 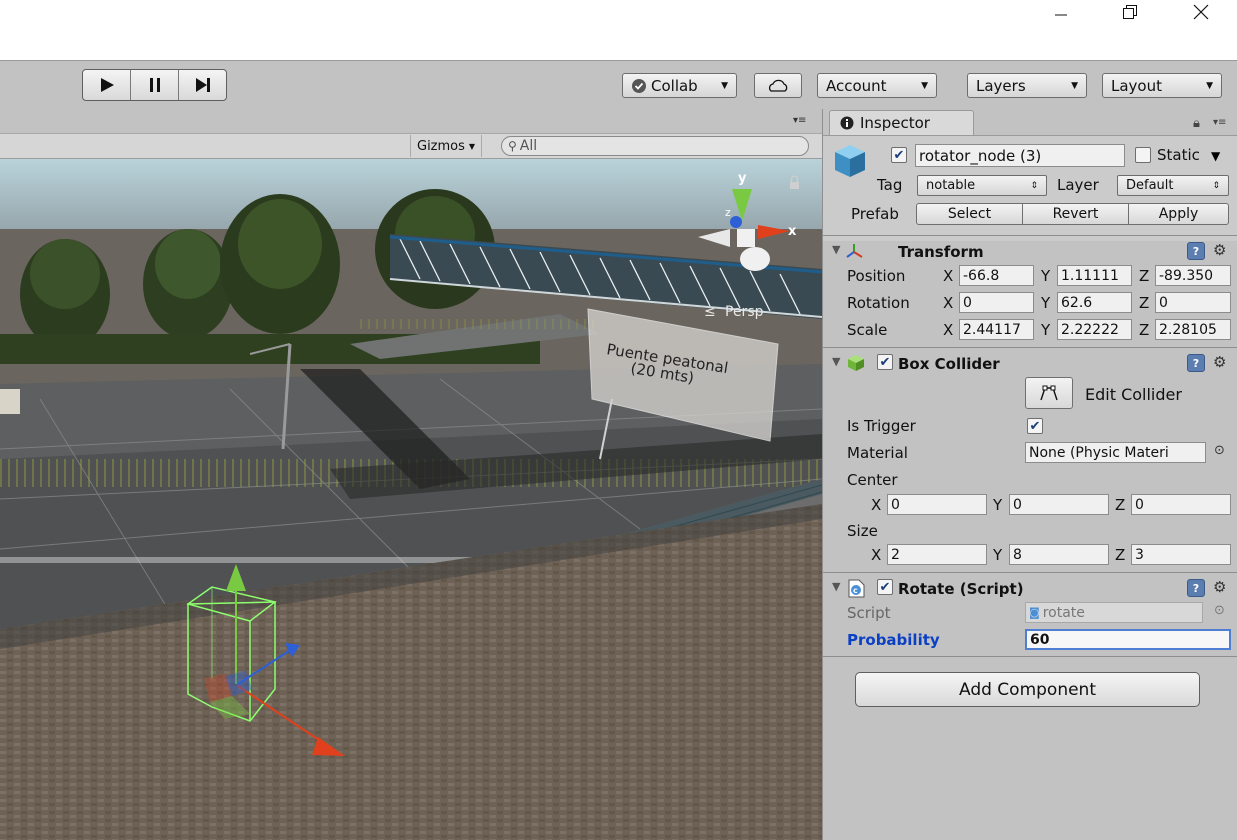 I want to click on center-y-label: Y, so click(x=998, y=505).